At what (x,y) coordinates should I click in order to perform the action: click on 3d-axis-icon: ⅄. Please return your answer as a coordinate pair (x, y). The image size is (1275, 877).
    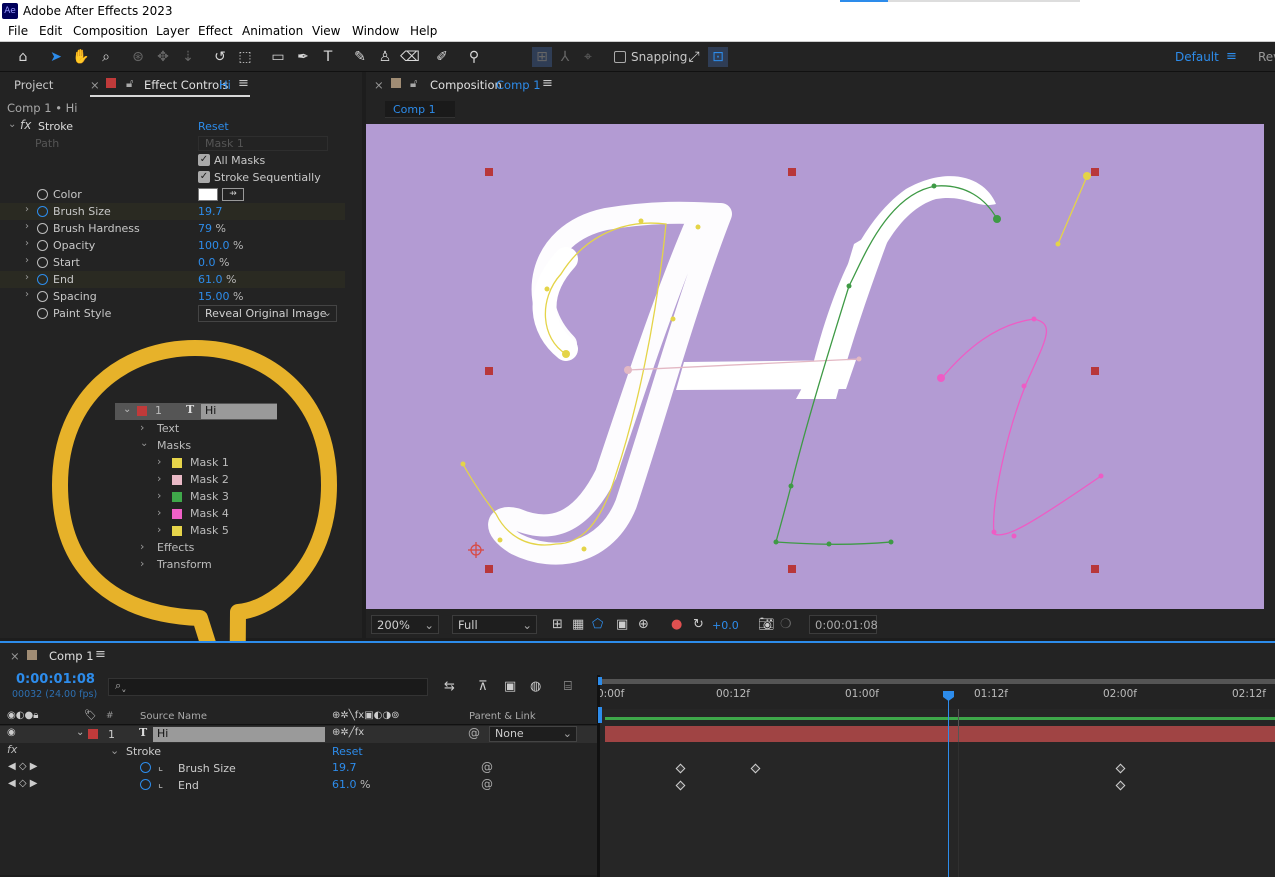
    Looking at the image, I should click on (565, 57).